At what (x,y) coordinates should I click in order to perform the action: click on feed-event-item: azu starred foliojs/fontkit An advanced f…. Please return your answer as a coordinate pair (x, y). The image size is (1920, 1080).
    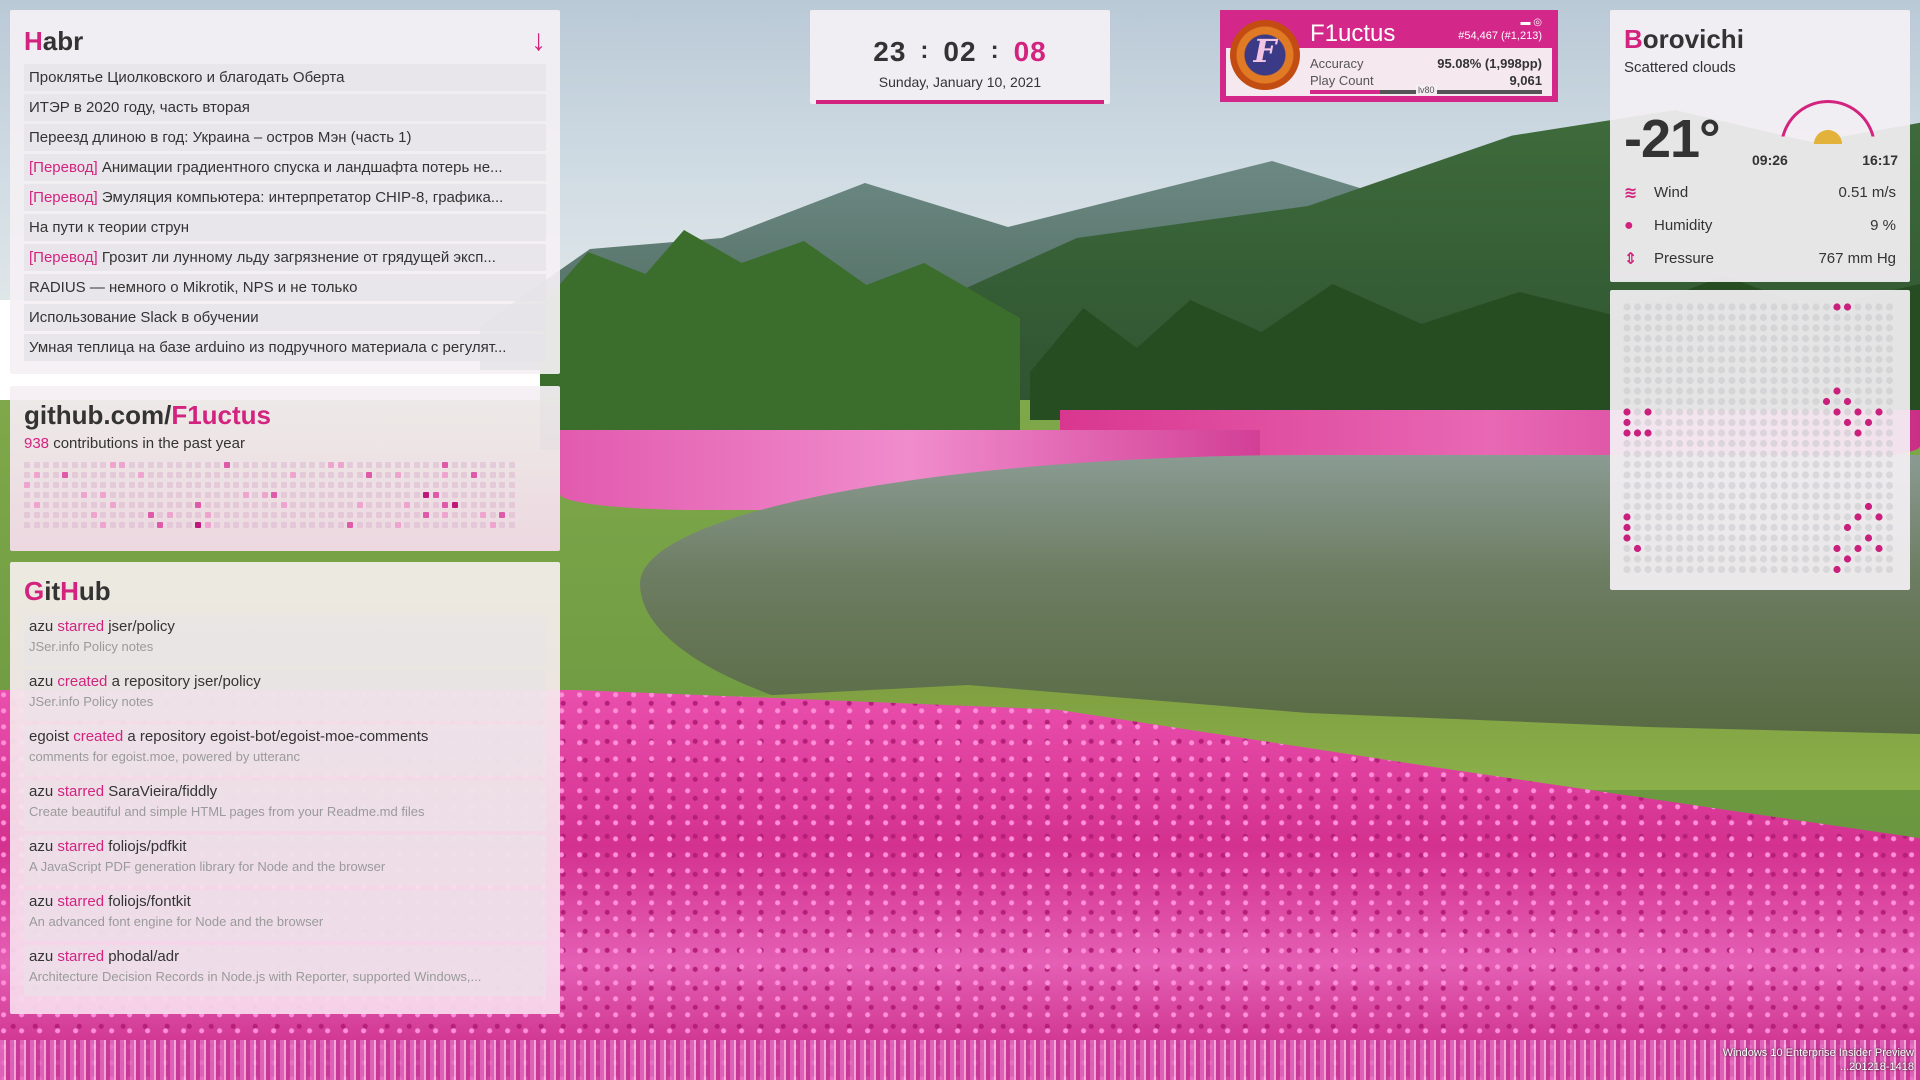
    Looking at the image, I should click on (285, 915).